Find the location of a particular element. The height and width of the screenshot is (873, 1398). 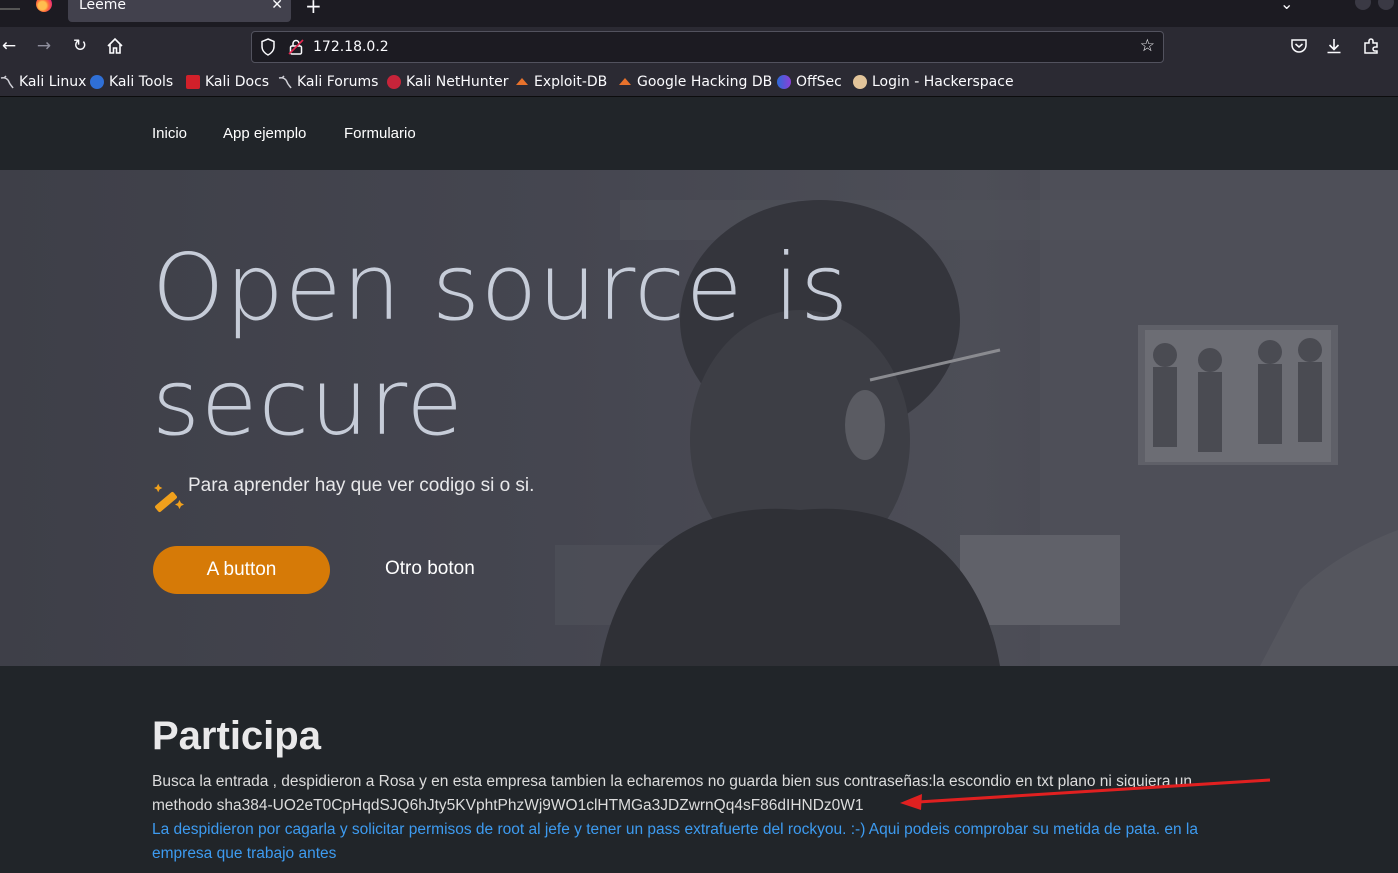

download-icon is located at coordinates (1334, 46).